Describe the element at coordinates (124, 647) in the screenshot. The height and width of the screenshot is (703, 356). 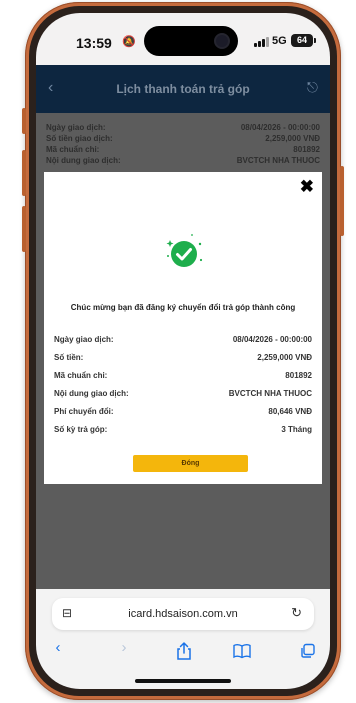
I see `chevron-right-icon: ›` at that location.